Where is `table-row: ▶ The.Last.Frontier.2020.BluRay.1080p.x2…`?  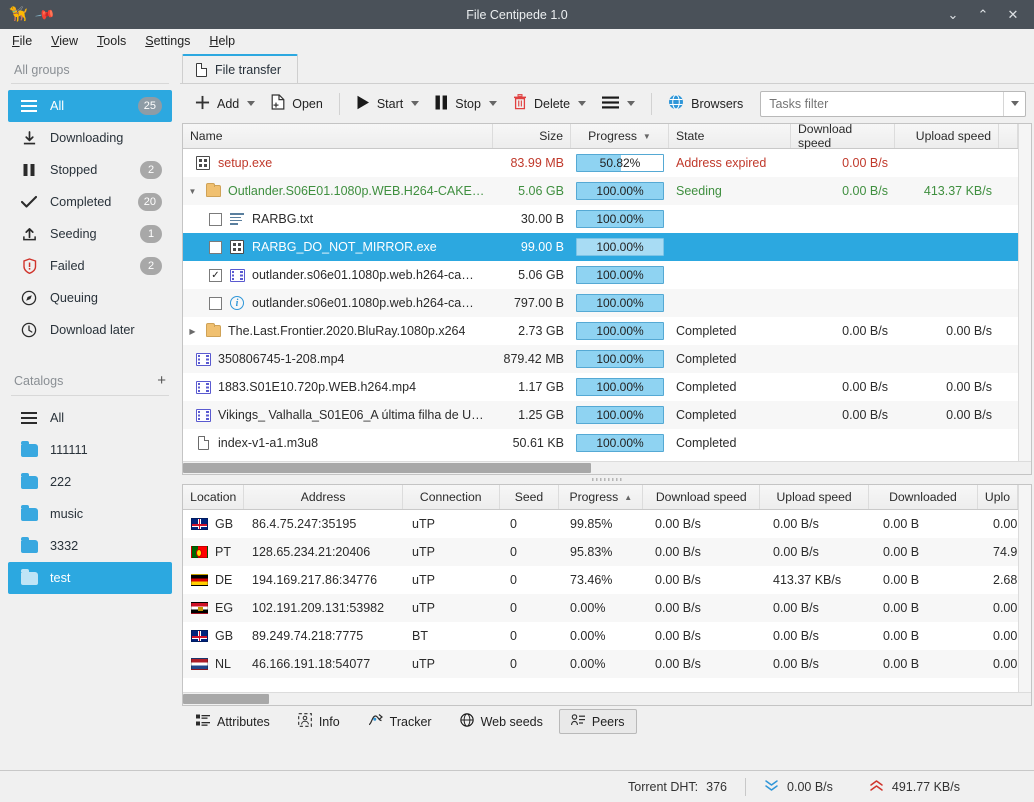
table-row: ▶ The.Last.Frontier.2020.BluRay.1080p.x2… is located at coordinates (600, 331).